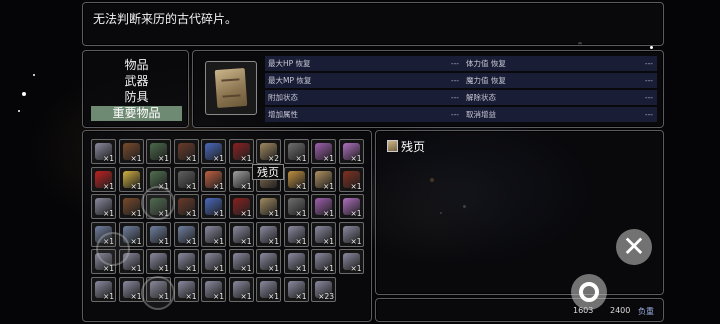 This screenshot has height=324, width=720. What do you see at coordinates (290, 80) in the screenshot?
I see `stat-label: 最大MP 恢复` at bounding box center [290, 80].